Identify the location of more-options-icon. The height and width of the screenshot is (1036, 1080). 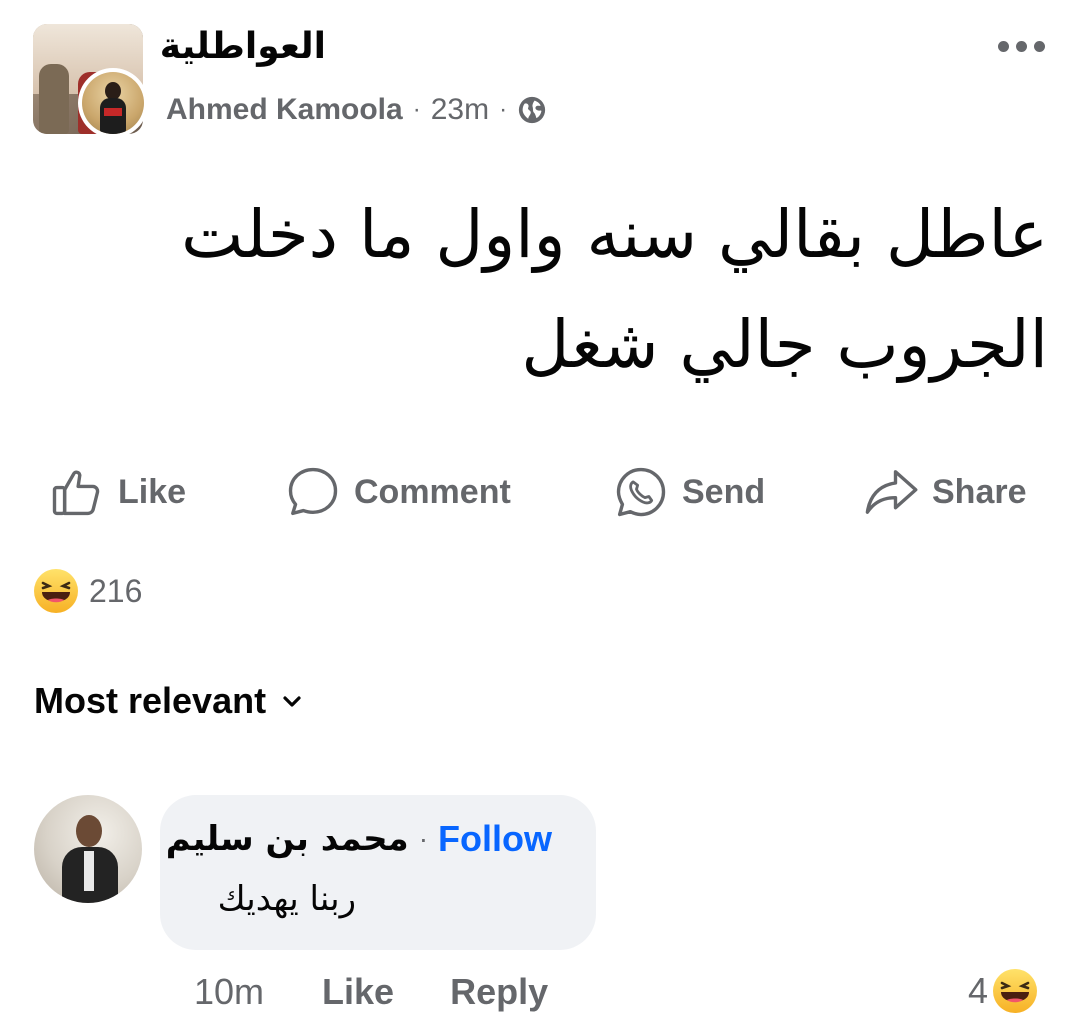
(1026, 46).